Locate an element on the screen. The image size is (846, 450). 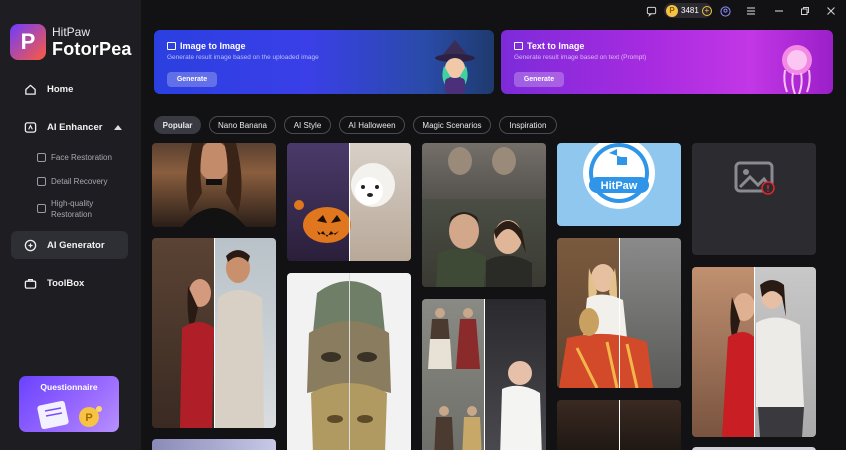
gallery-card: HitPaw is located at coordinates (619, 184).